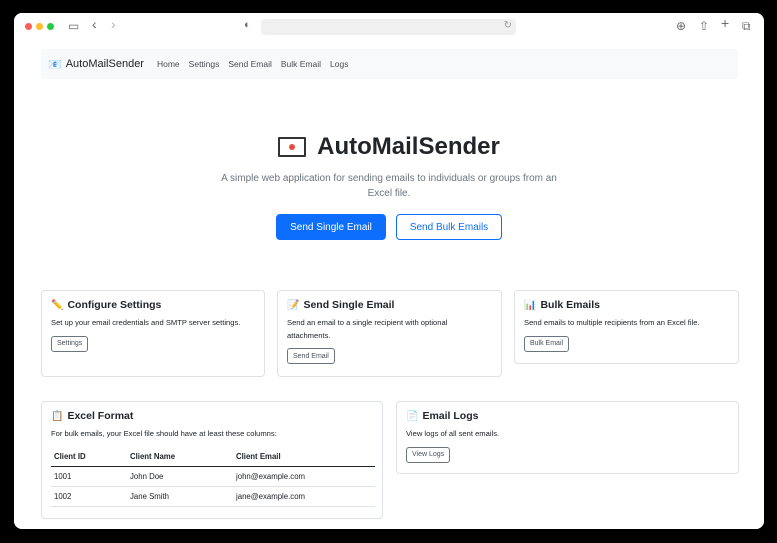 The image size is (777, 543). What do you see at coordinates (570, 305) in the screenshot?
I see `card-title-text: Bulk Emails` at bounding box center [570, 305].